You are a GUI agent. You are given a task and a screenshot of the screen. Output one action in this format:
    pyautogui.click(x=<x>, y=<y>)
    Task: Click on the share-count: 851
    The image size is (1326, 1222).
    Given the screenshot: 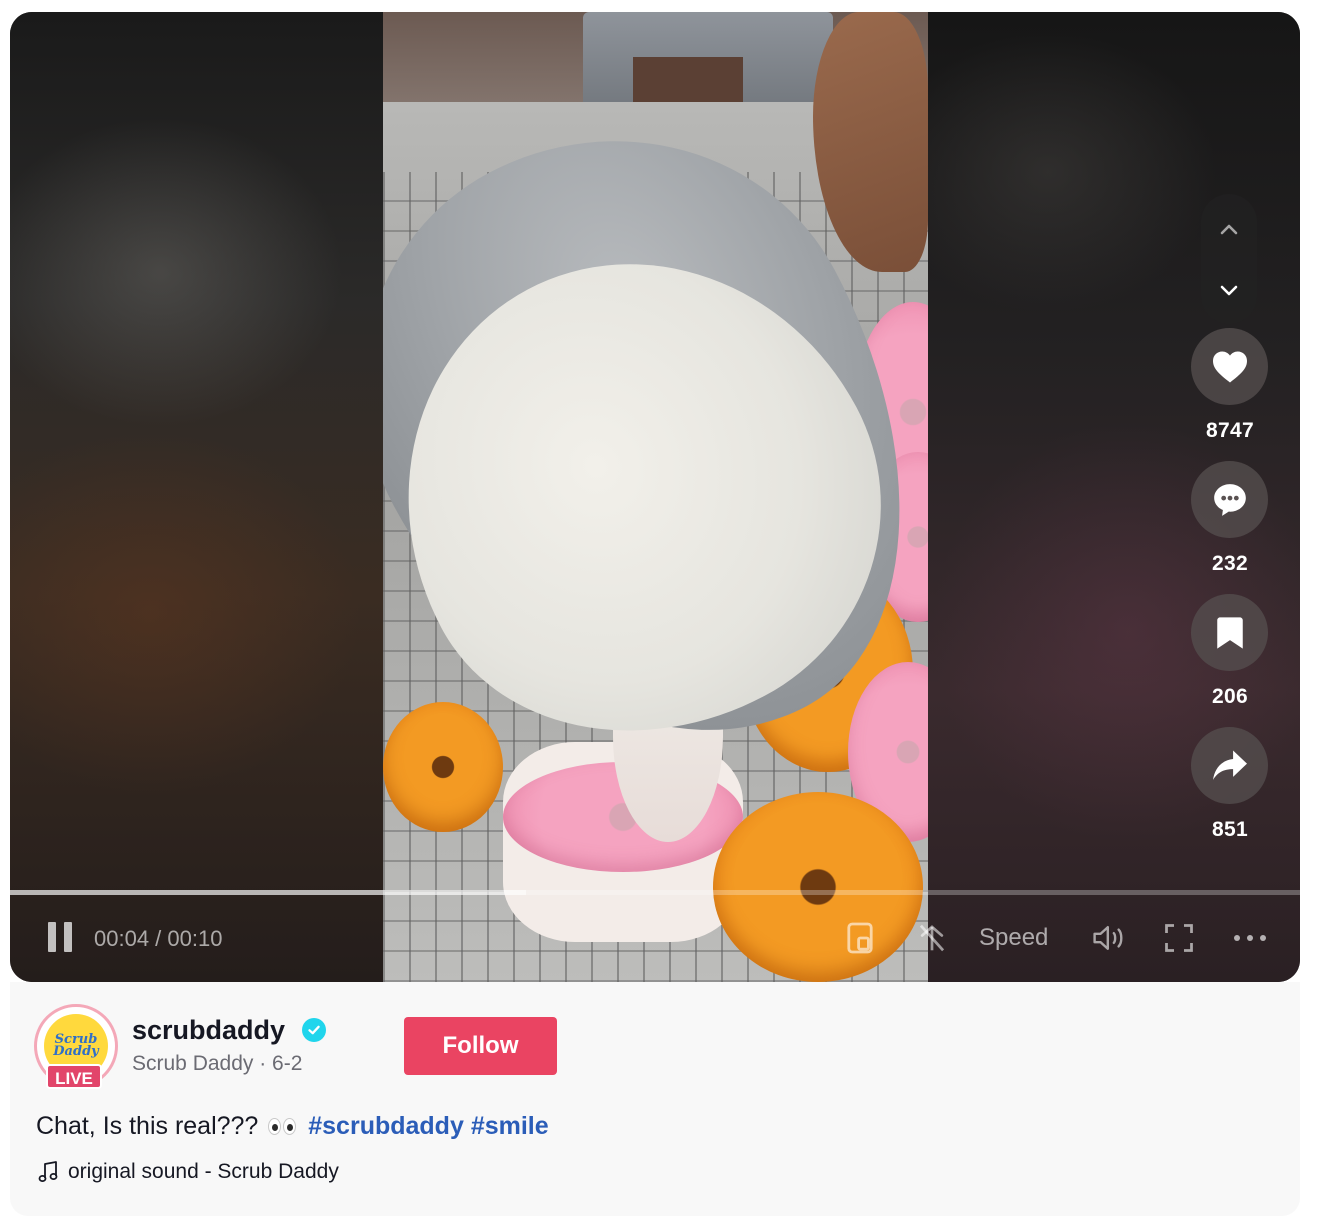 What is the action you would take?
    pyautogui.click(x=1230, y=829)
    